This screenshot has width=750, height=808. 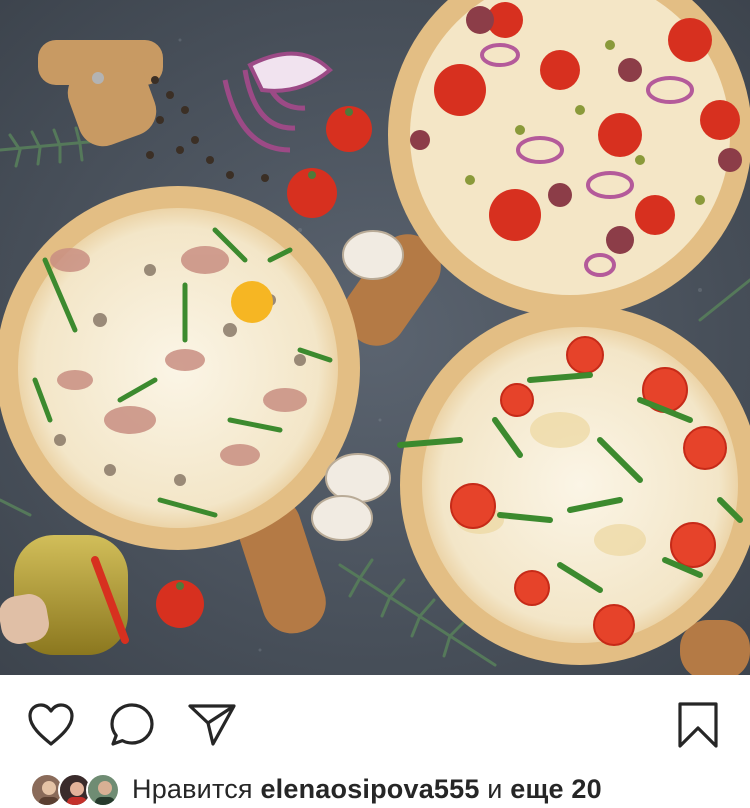 What do you see at coordinates (103, 790) in the screenshot?
I see `avatar` at bounding box center [103, 790].